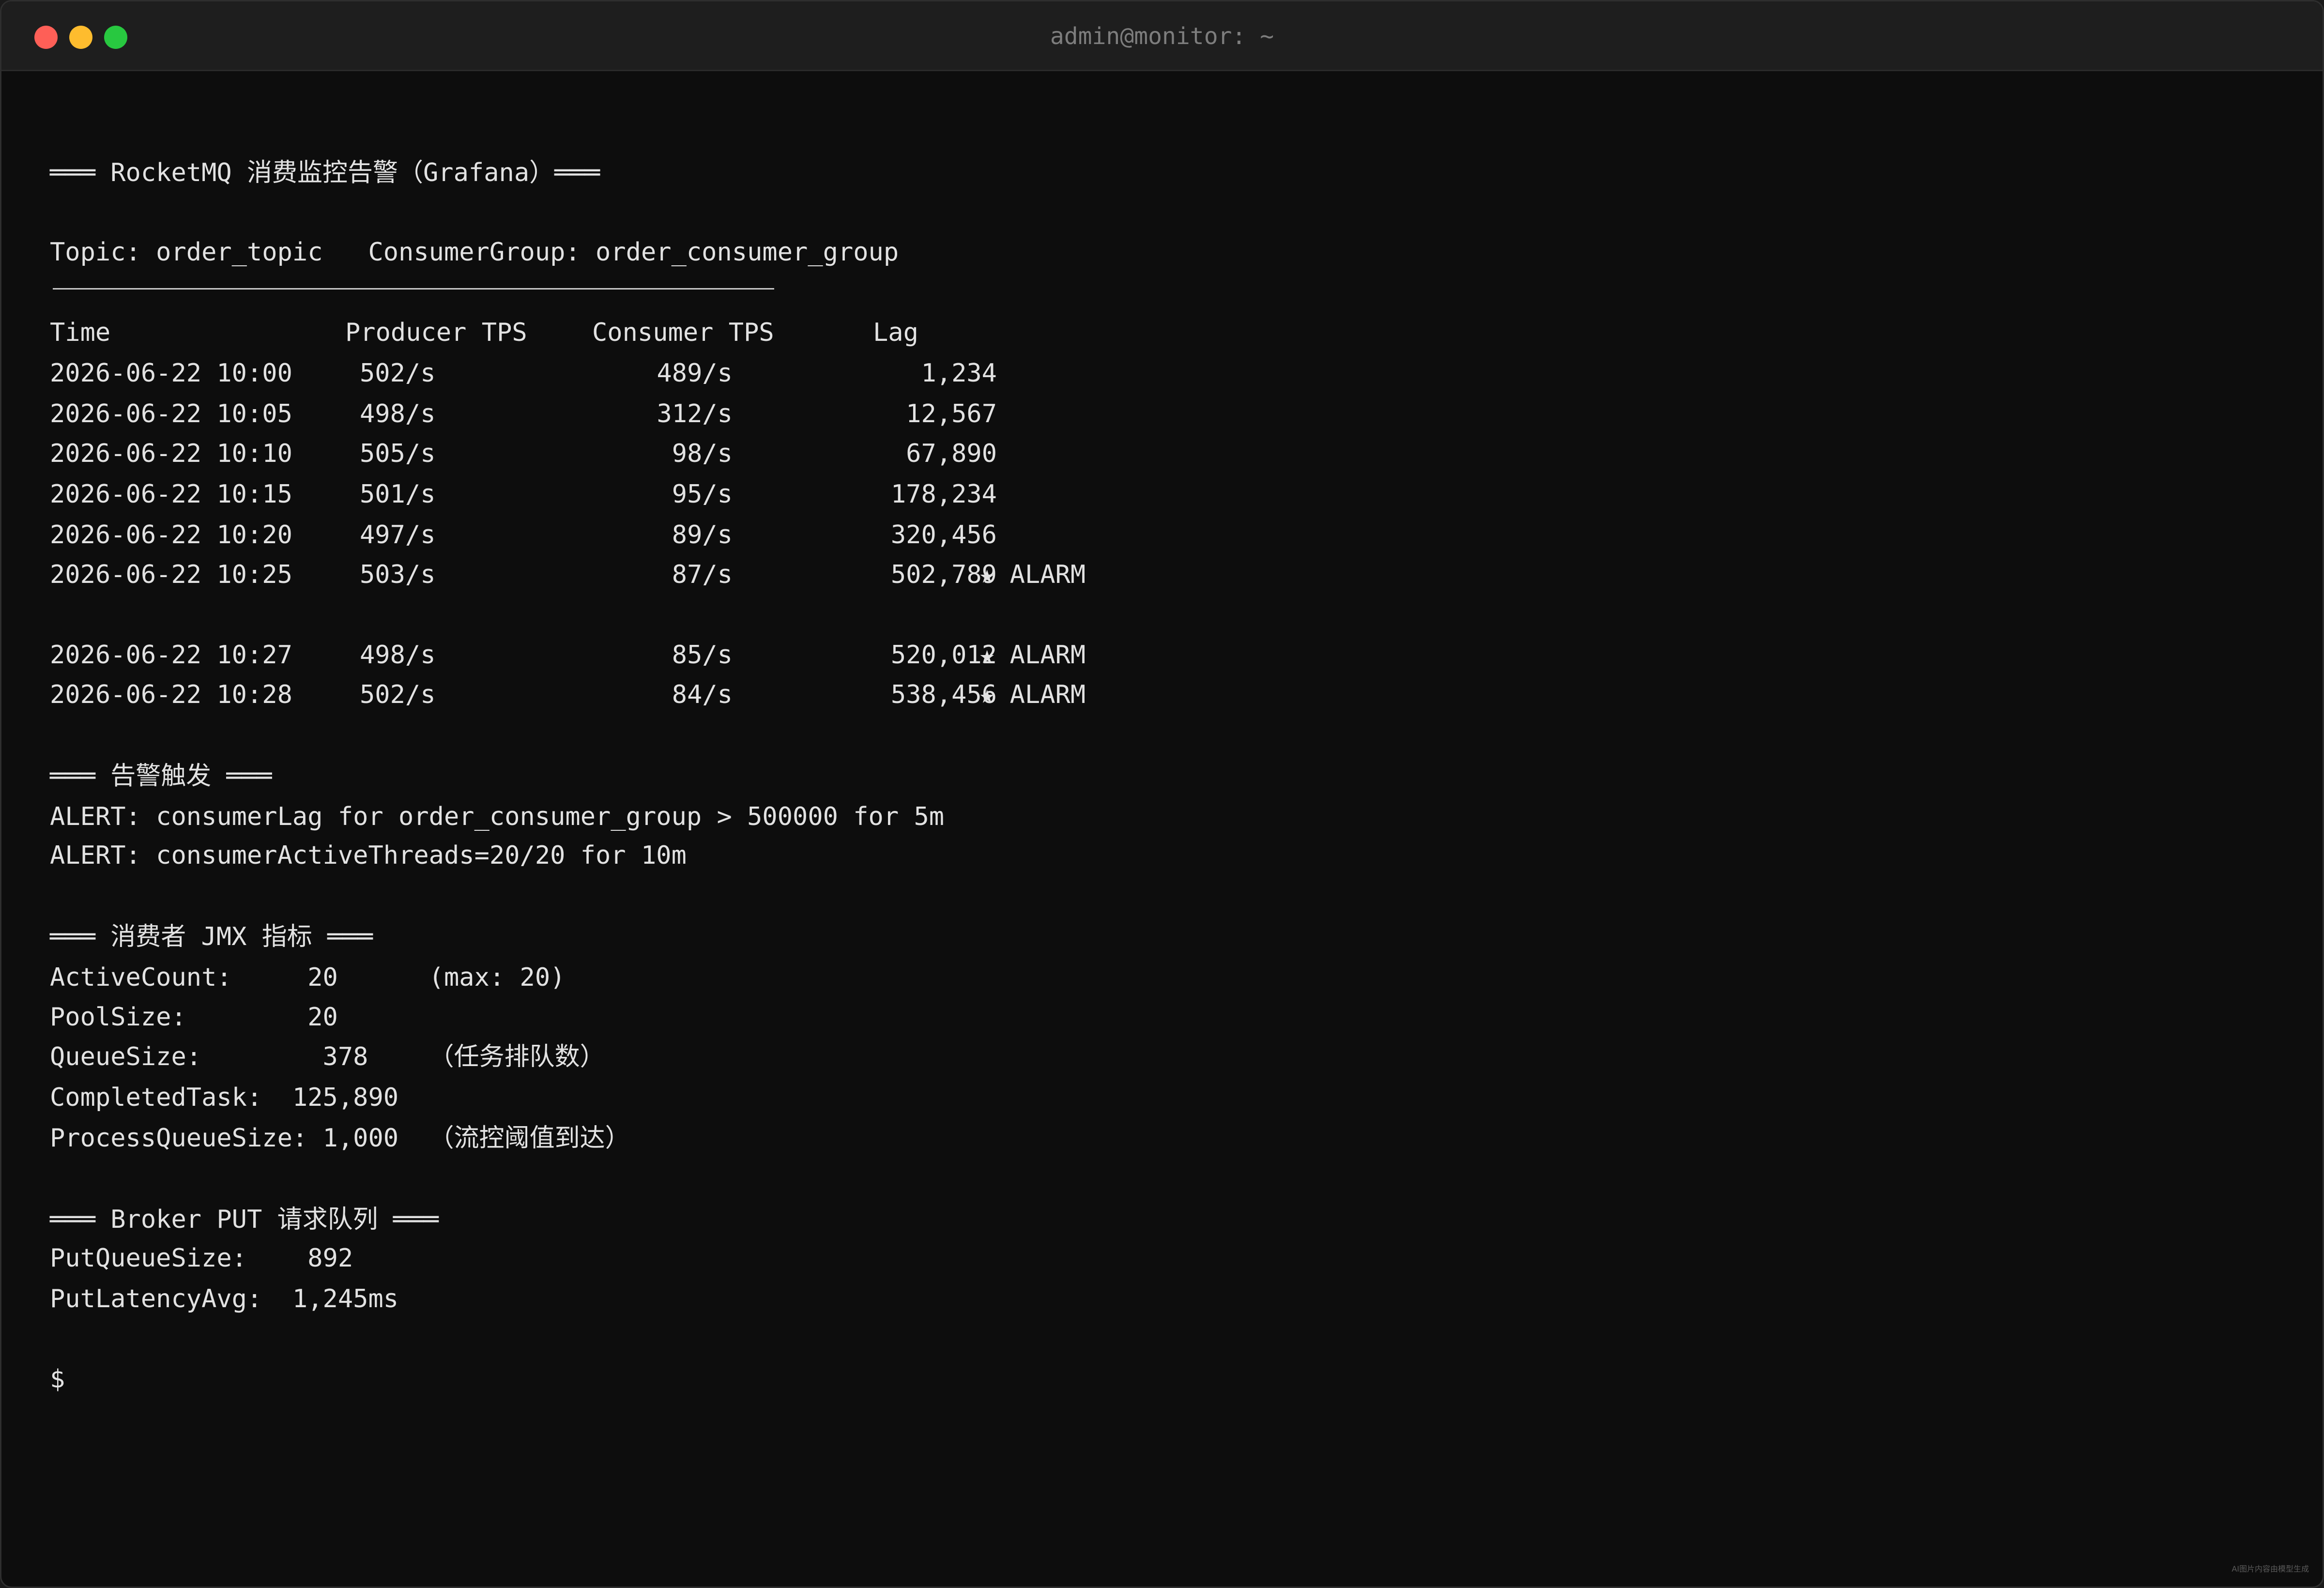 Image resolution: width=2324 pixels, height=1588 pixels. Describe the element at coordinates (703, 655) in the screenshot. I see `cell-consumer-tps: 85/s` at that location.